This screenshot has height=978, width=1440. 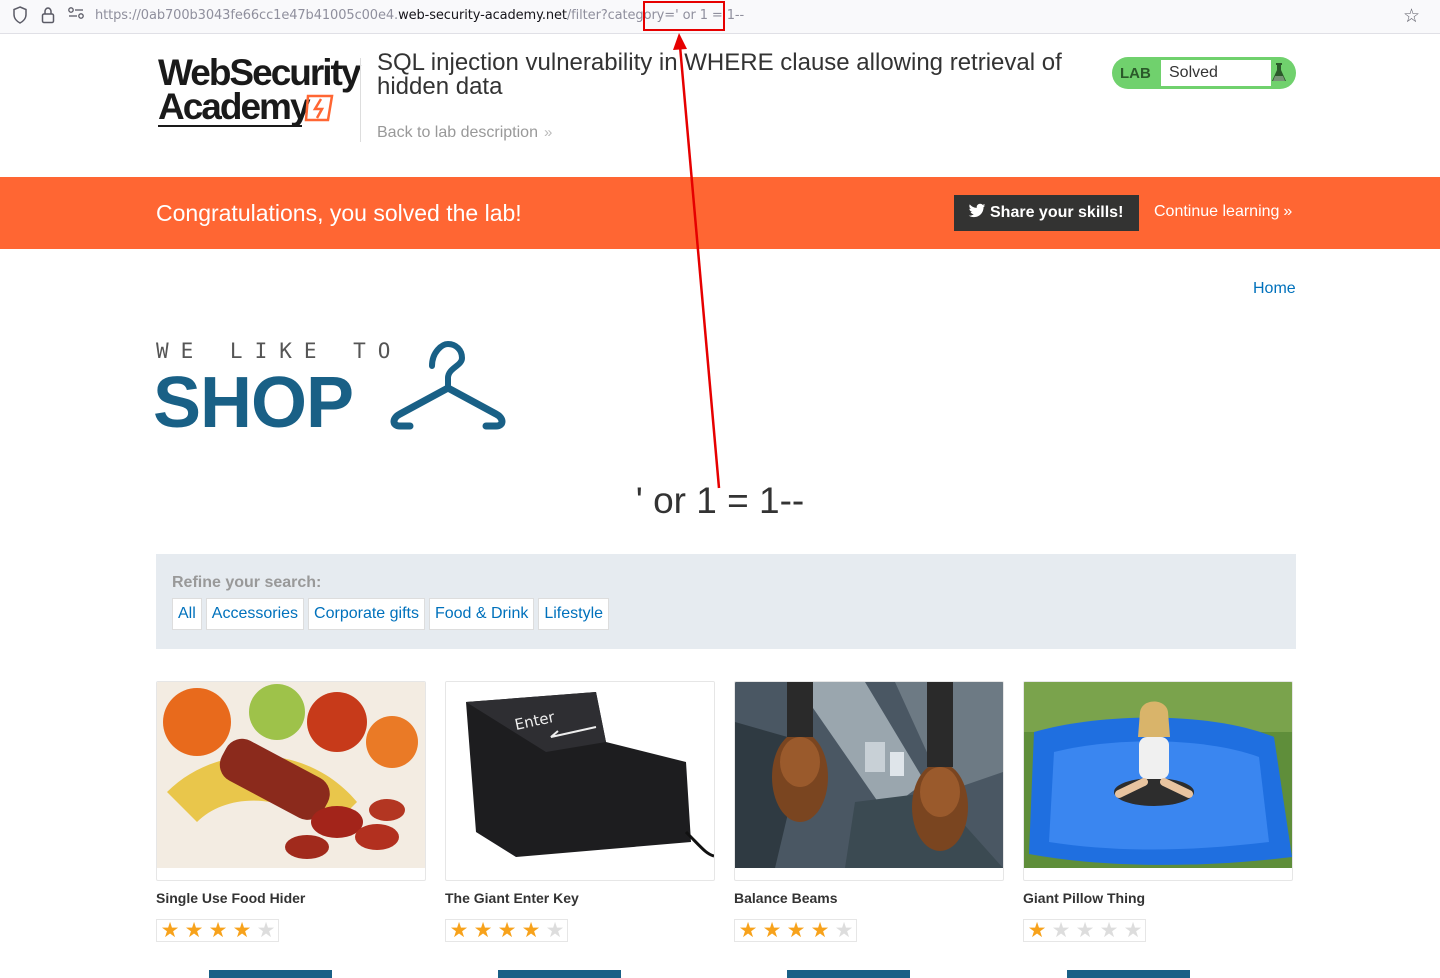 I want to click on lab-badge: LAB, so click(x=1135, y=73).